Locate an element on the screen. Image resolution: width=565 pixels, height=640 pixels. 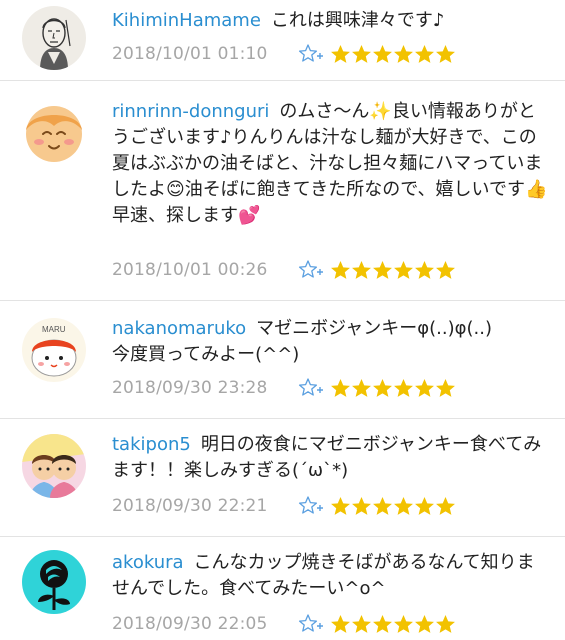
username-link: takipon5 is located at coordinates (151, 444).